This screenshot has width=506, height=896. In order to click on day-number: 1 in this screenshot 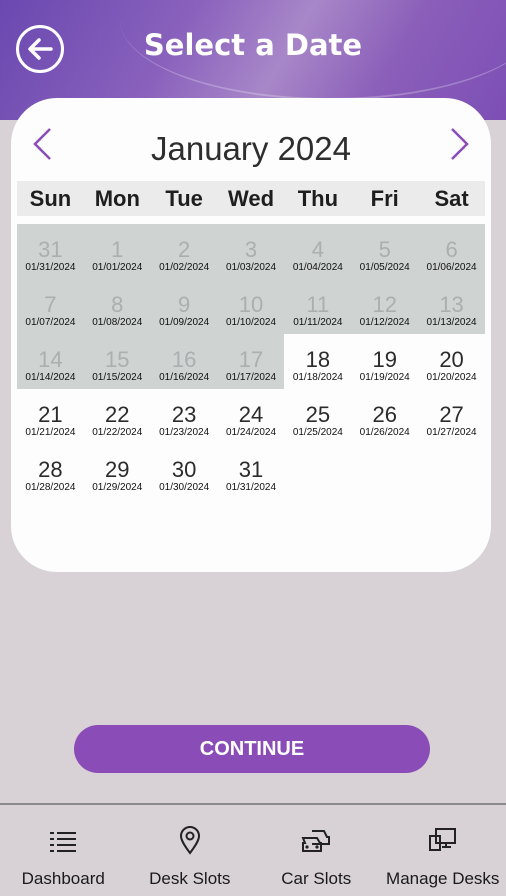, I will do `click(117, 249)`.